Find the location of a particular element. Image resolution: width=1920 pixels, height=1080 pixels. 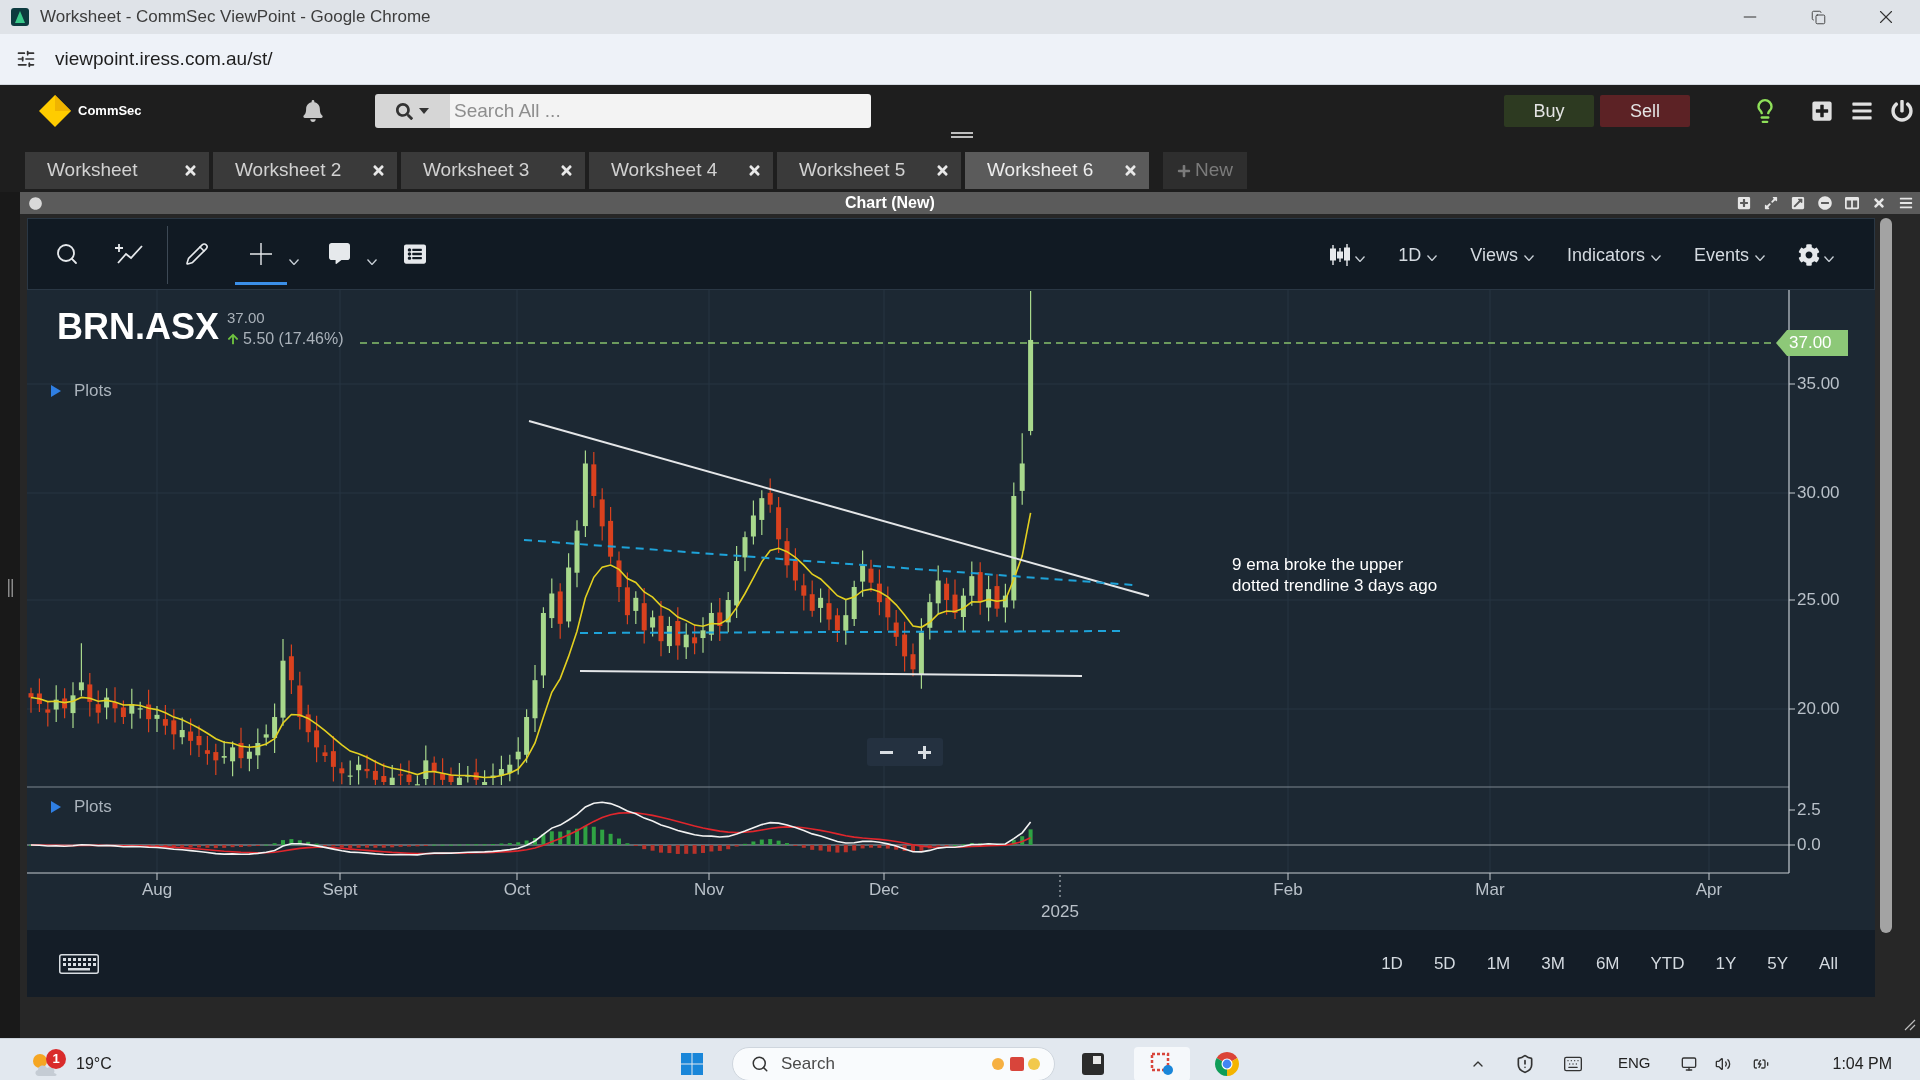

symbol-title: BRN.ASX is located at coordinates (138, 327).